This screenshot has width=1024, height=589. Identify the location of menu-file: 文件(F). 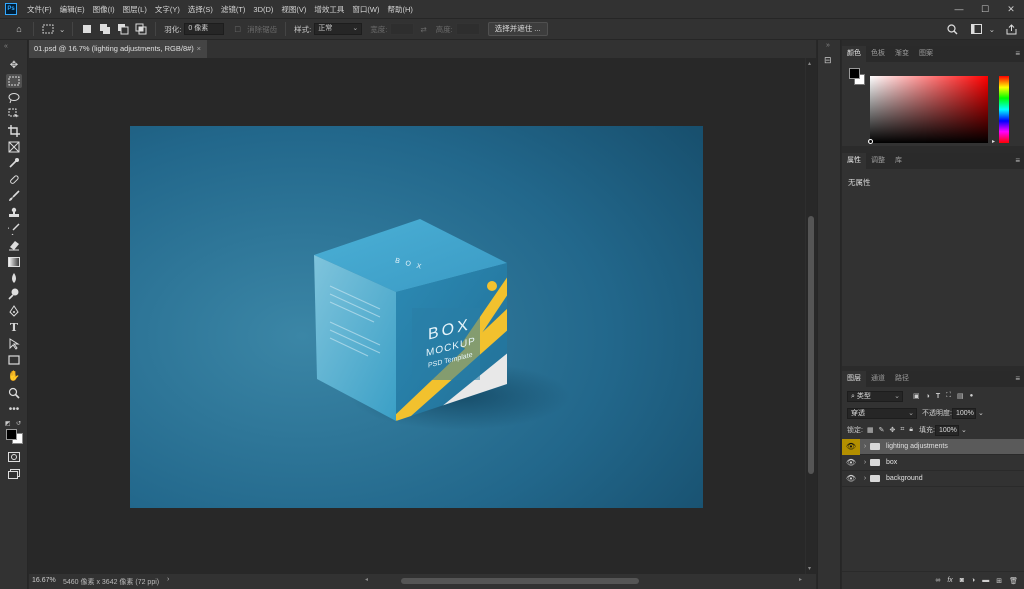
(39, 9).